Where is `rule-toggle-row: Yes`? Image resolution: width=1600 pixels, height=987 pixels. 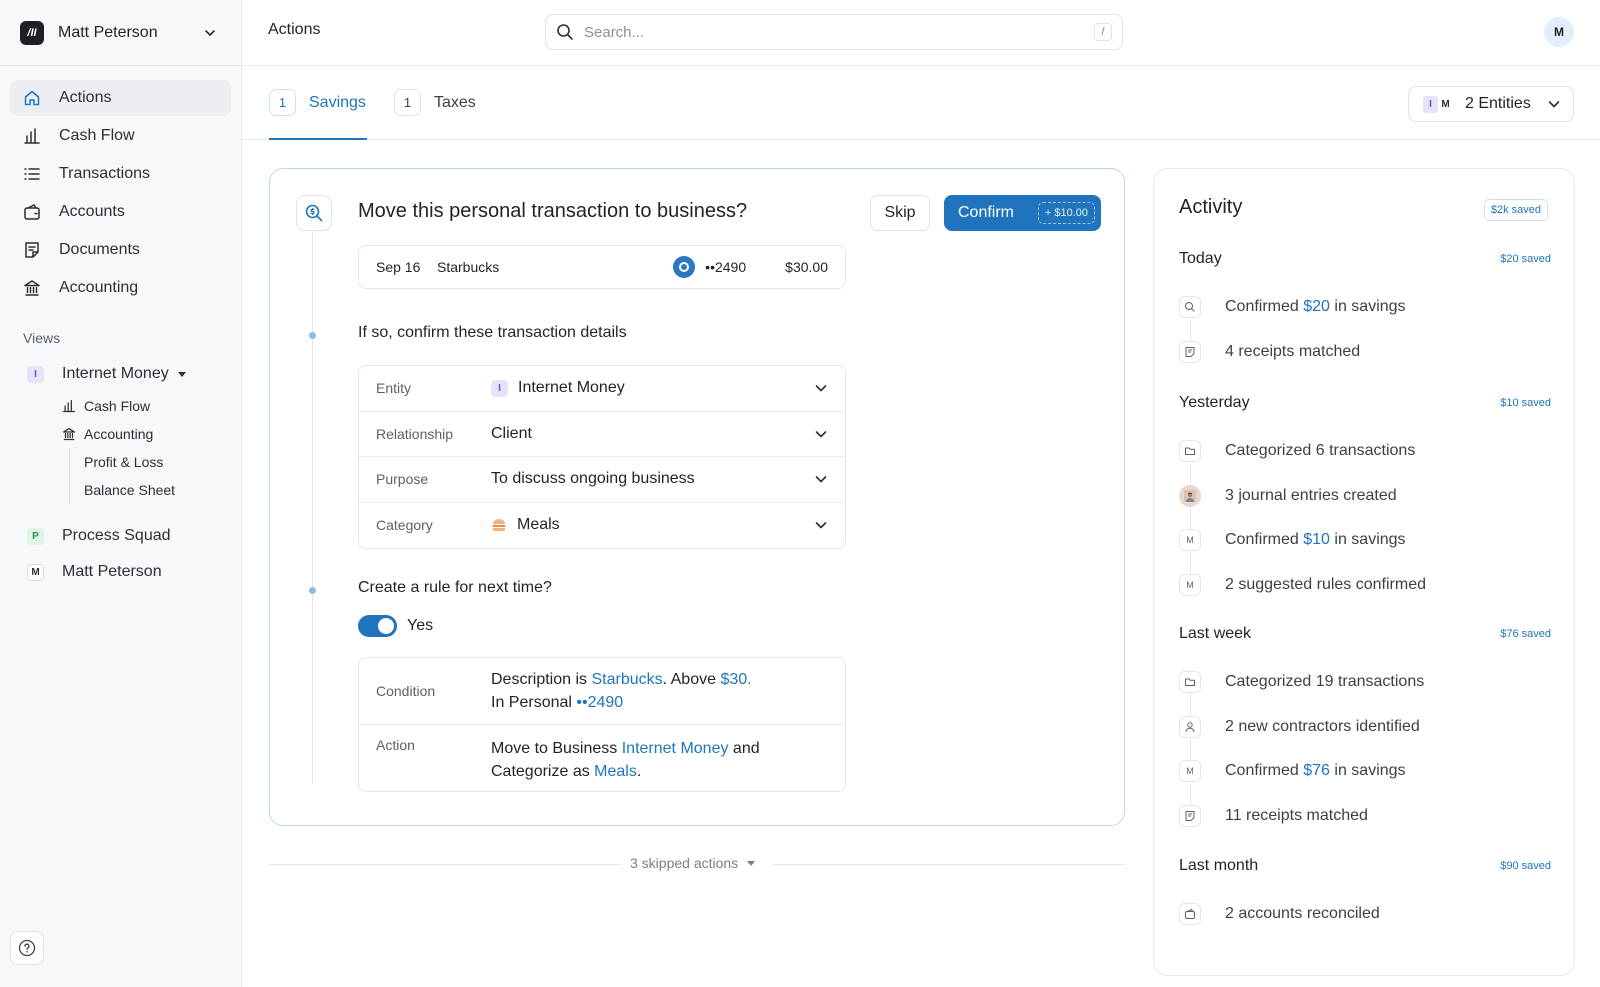 rule-toggle-row: Yes is located at coordinates (395, 626).